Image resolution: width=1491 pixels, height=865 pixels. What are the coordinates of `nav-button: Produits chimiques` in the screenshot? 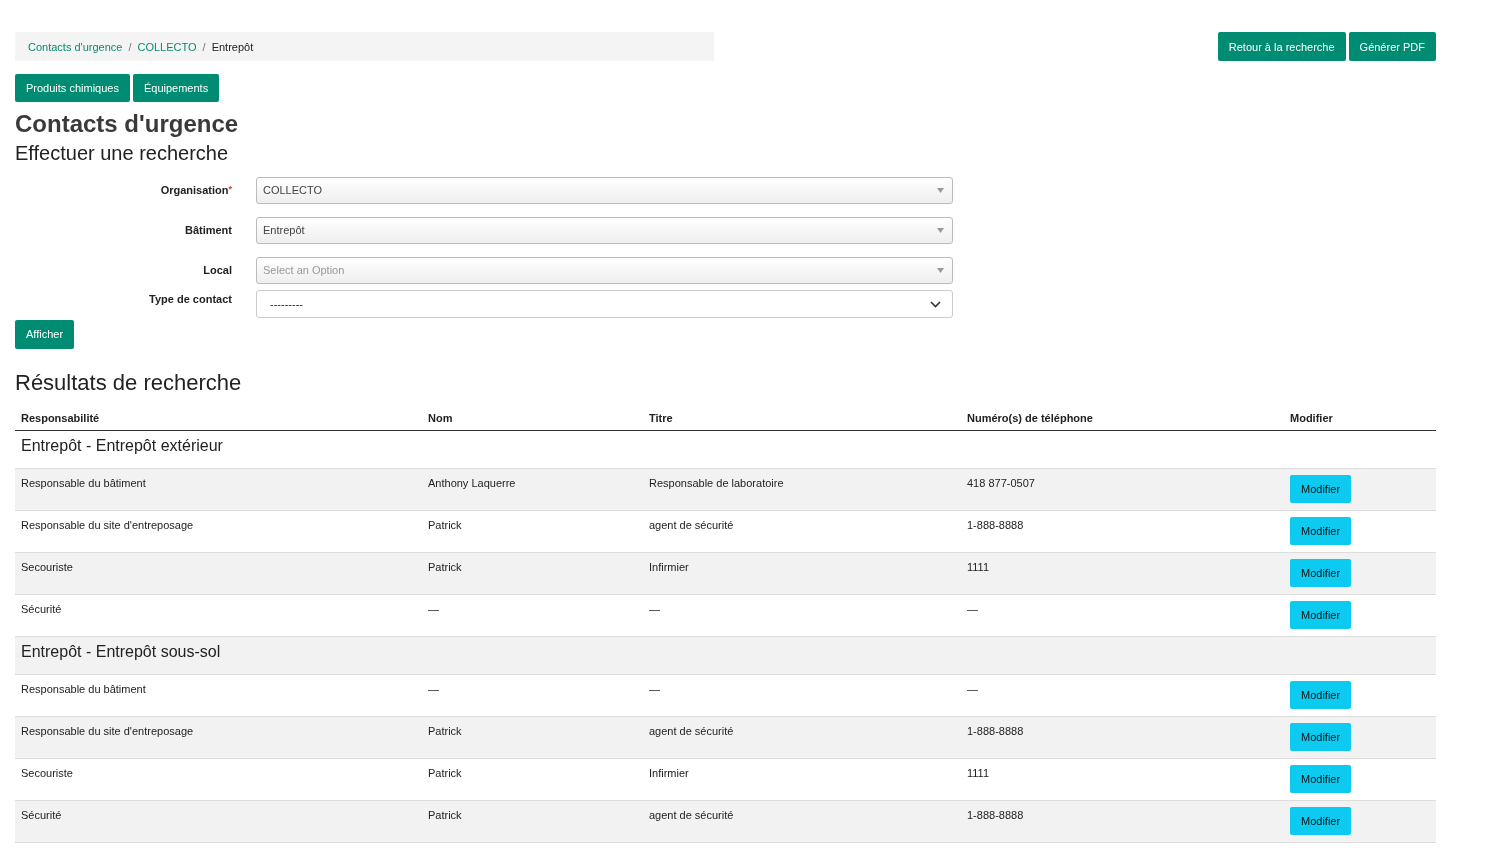 It's located at (72, 88).